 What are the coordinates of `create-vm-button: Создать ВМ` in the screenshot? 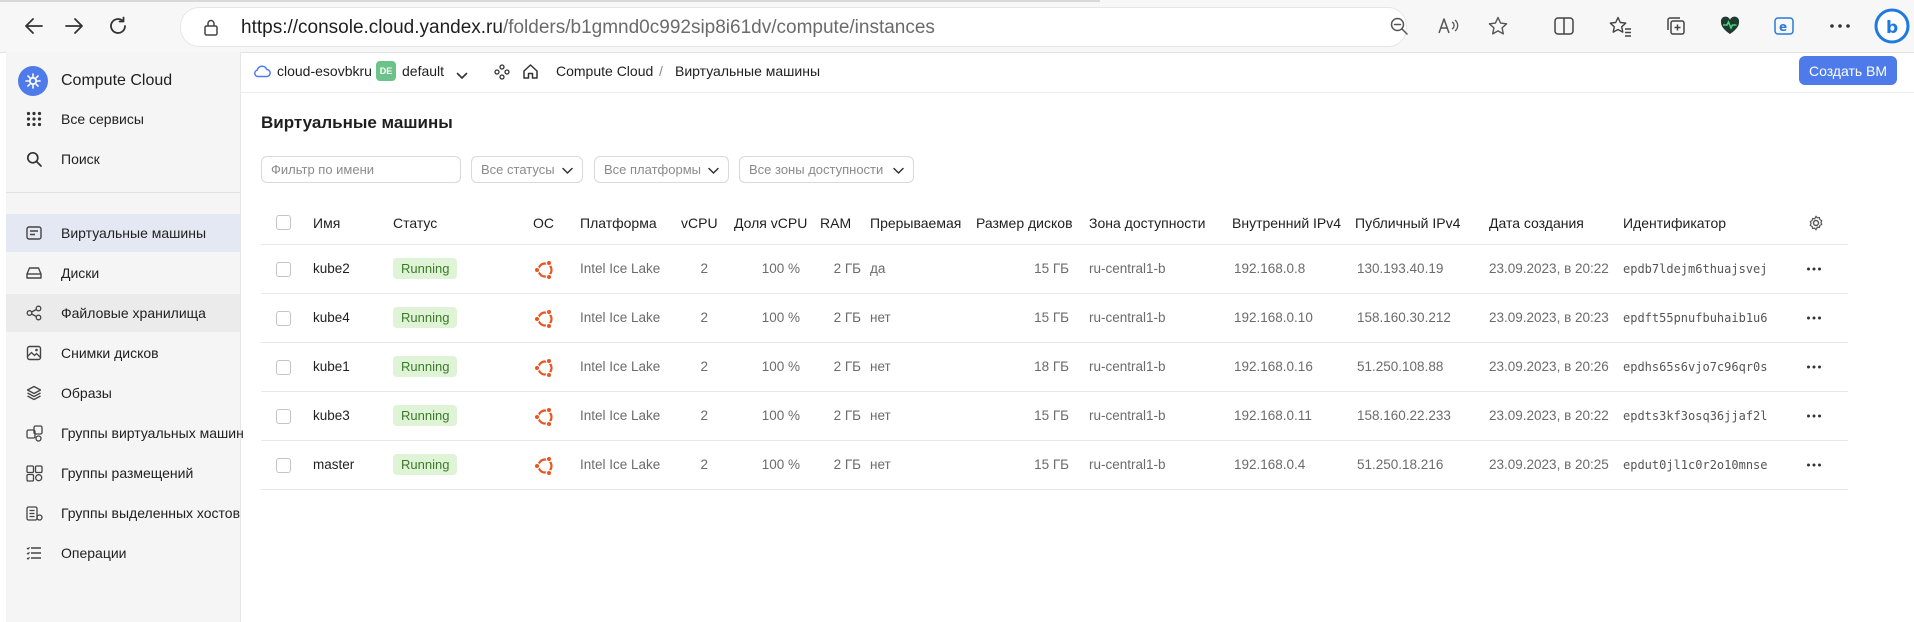 It's located at (1848, 70).